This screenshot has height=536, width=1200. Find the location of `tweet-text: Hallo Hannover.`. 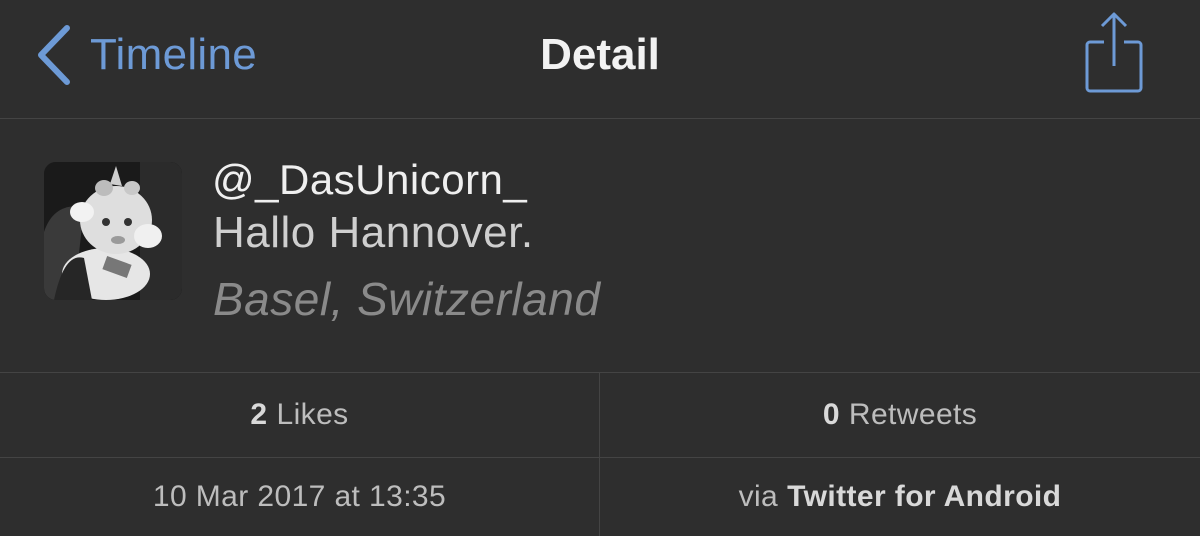

tweet-text: Hallo Hannover. is located at coordinates (373, 232).